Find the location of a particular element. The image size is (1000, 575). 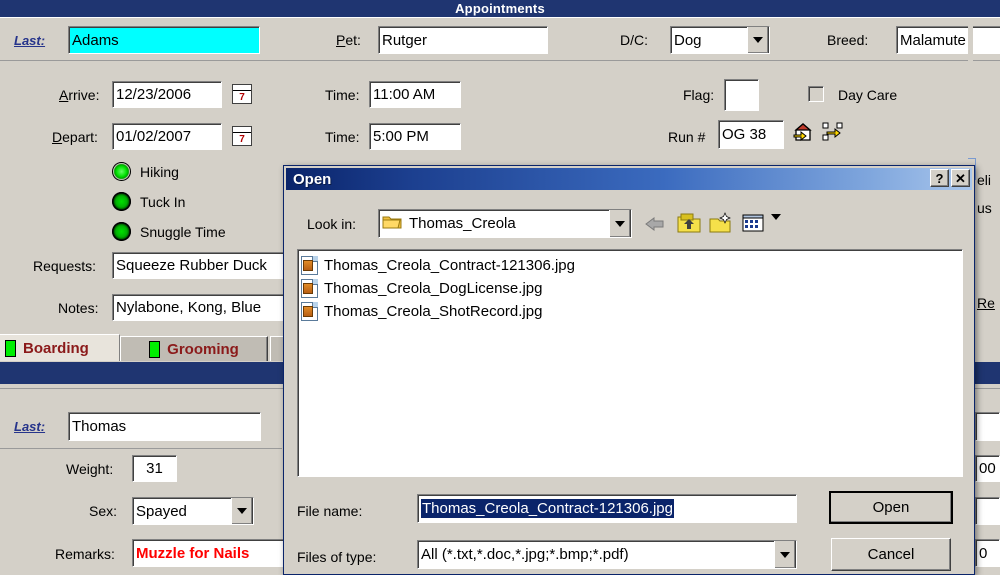

lookin-label: Look in: is located at coordinates (332, 224).